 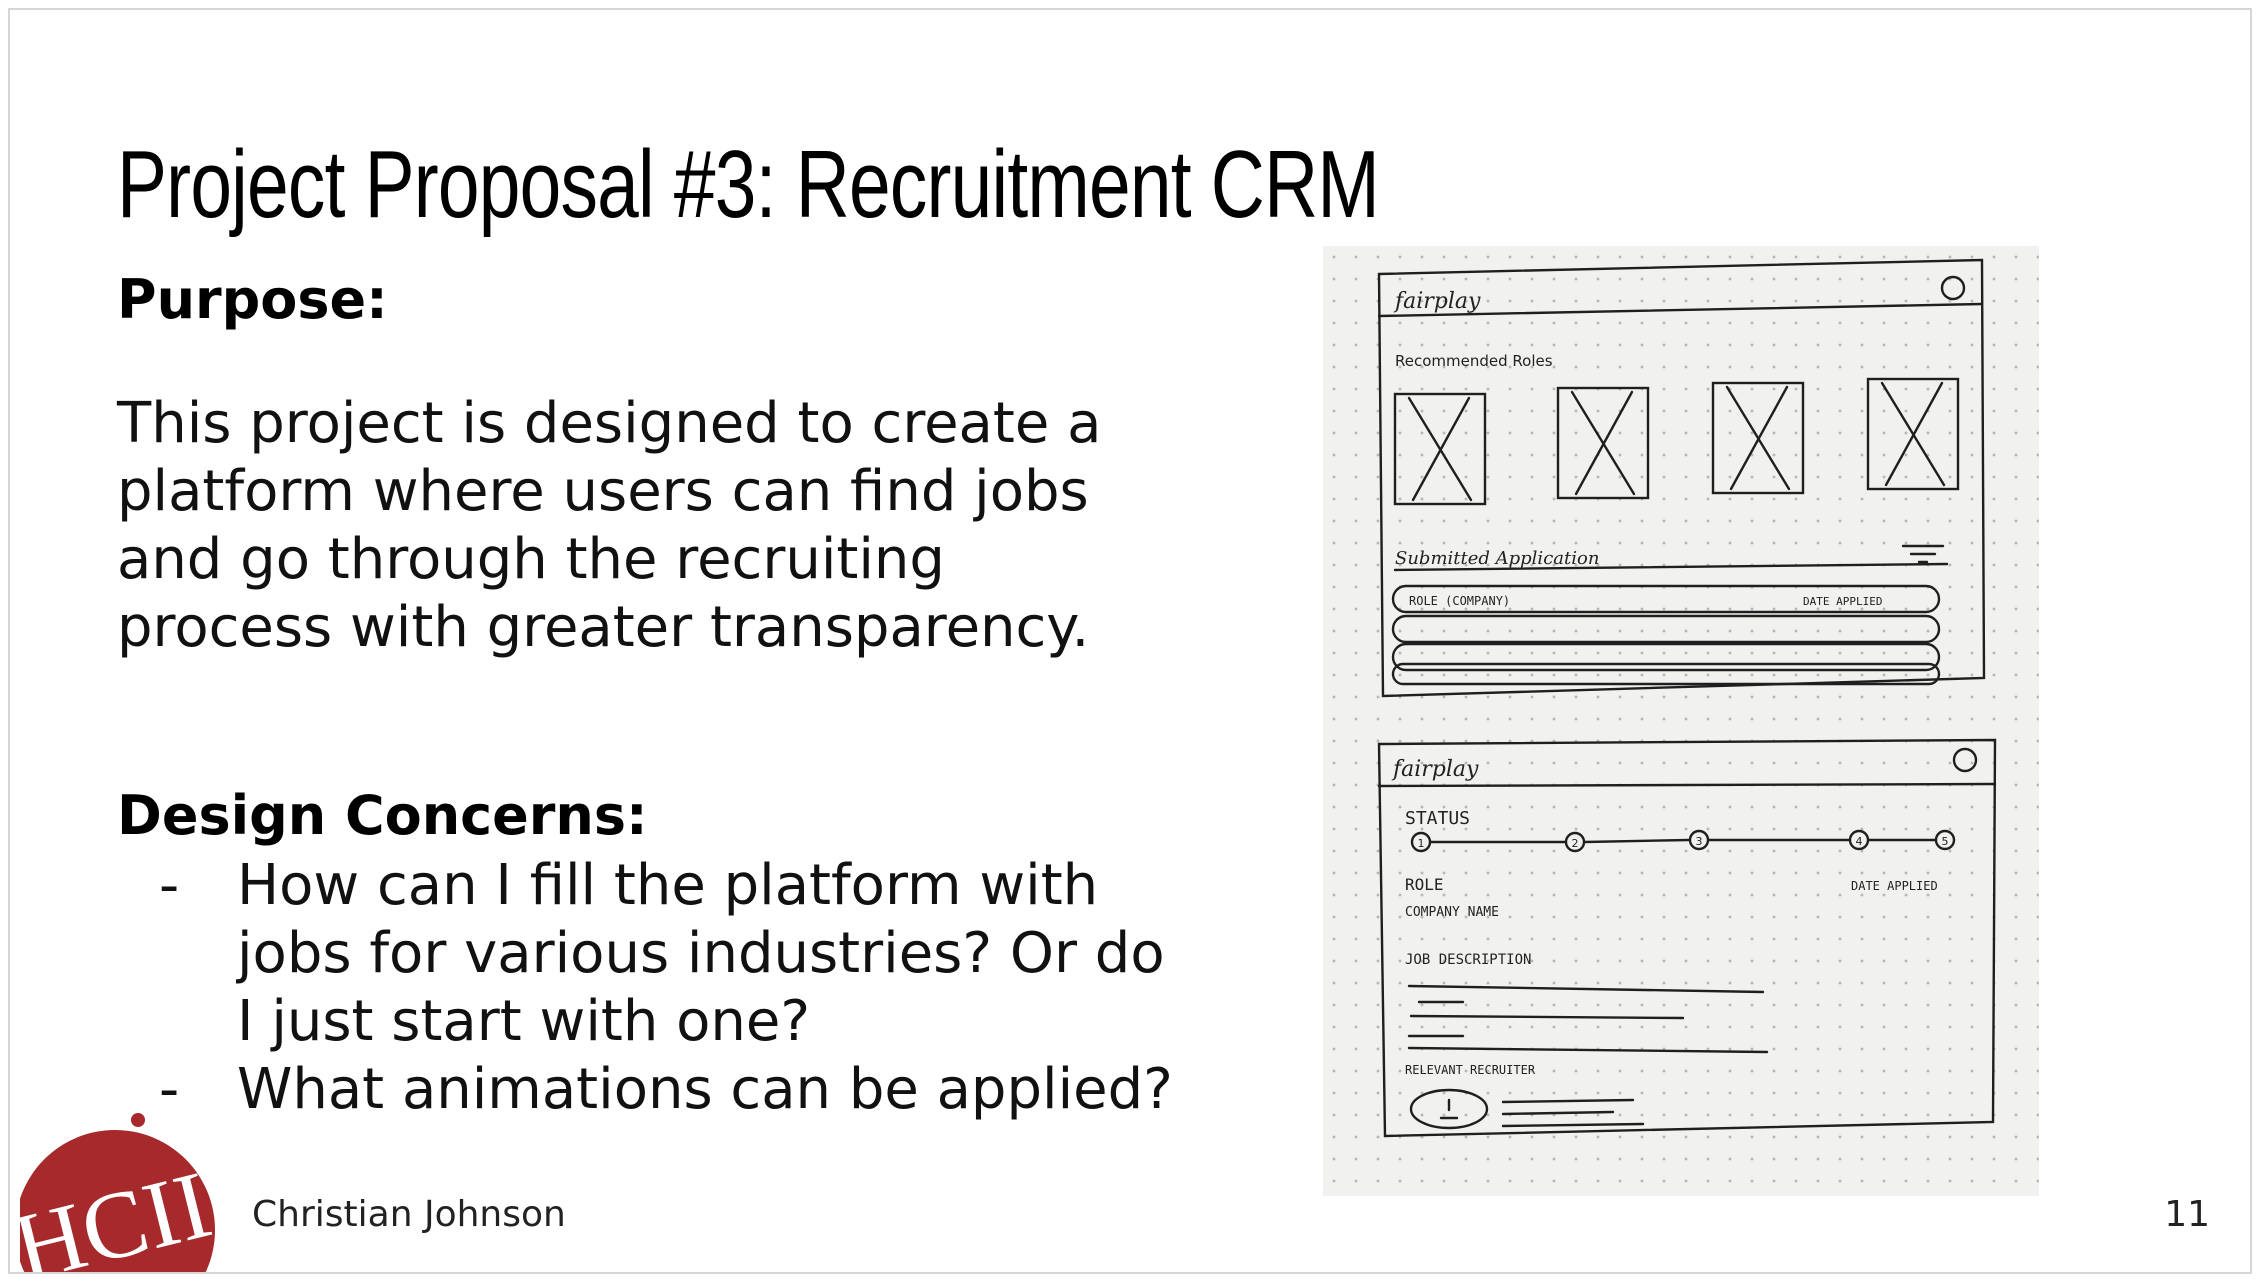 I want to click on svg-text: 4, so click(x=1859, y=841).